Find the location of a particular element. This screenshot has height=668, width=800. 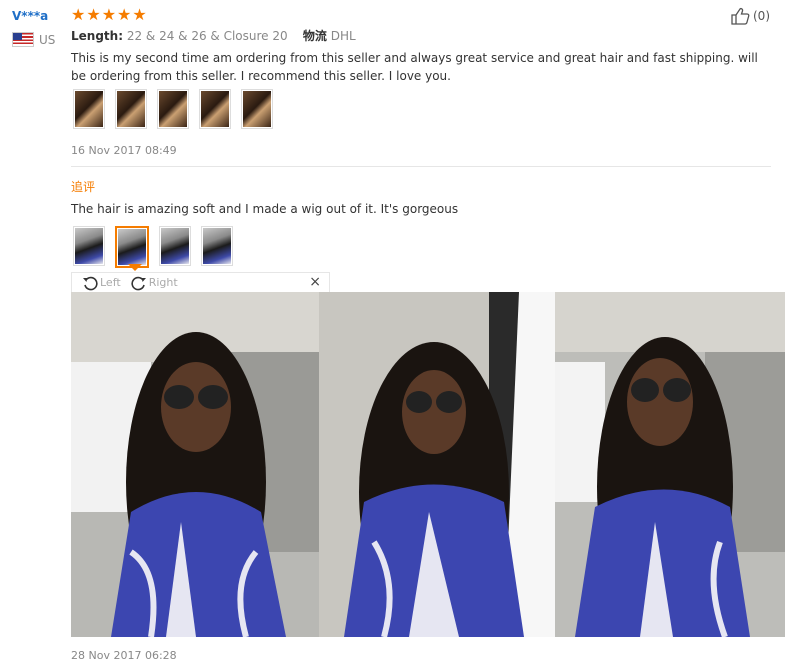

length-label: Length: is located at coordinates (97, 36).